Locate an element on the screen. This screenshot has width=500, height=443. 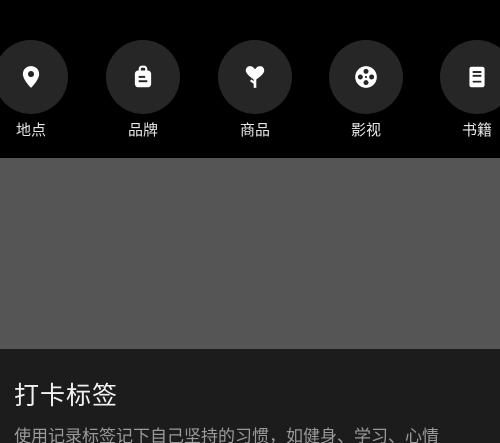
card-description: 使用记录标签记下自己坚持的习惯，如健身、学习、心情 is located at coordinates (226, 435).